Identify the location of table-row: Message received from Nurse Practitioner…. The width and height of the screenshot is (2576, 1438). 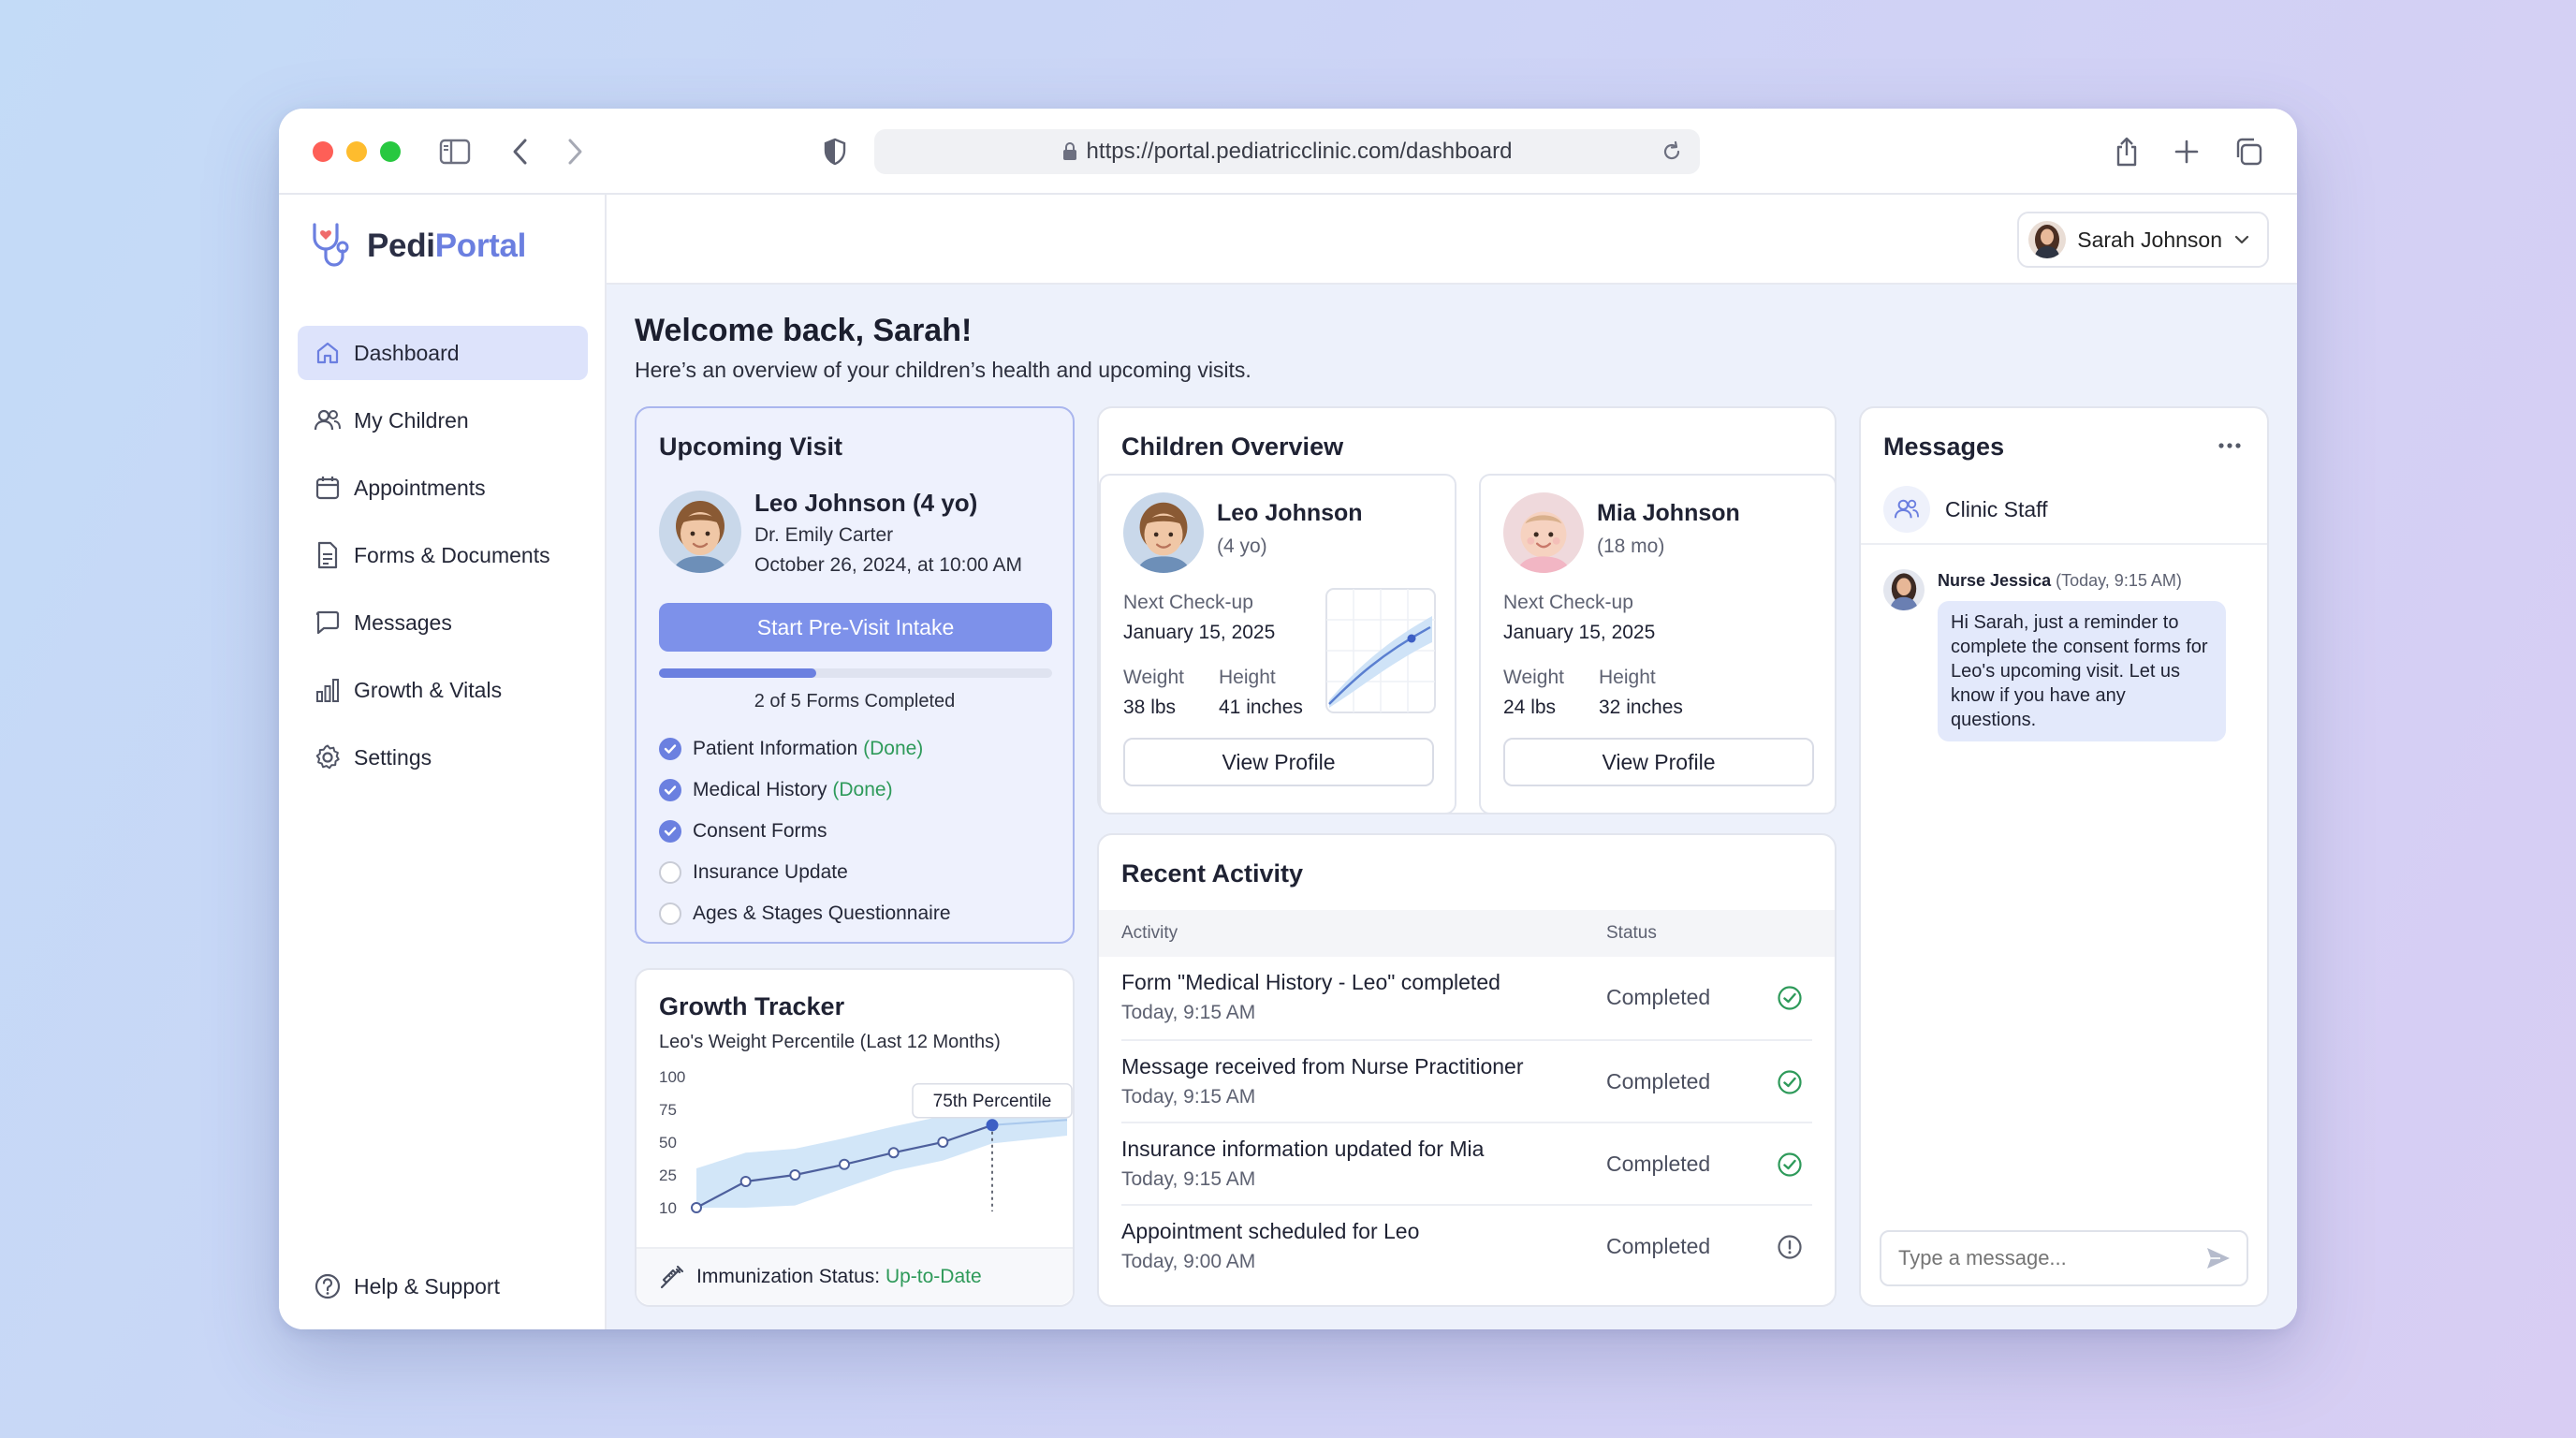
(1466, 1080).